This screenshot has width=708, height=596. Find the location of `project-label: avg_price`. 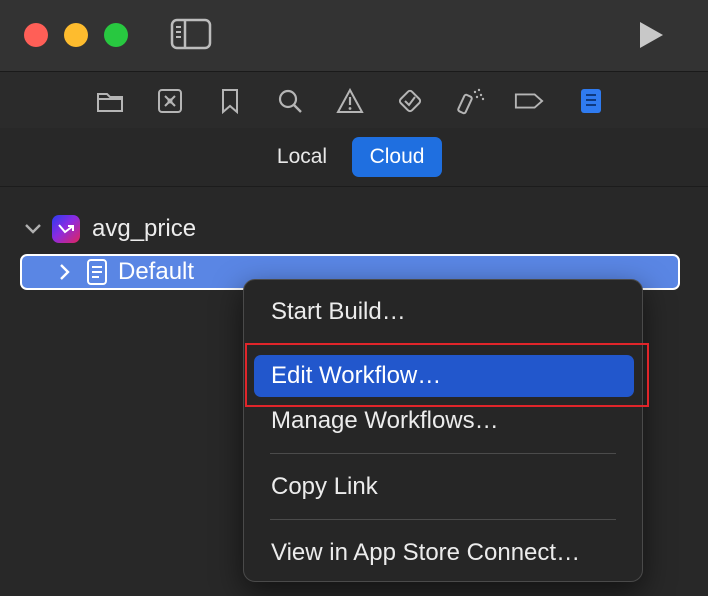

project-label: avg_price is located at coordinates (144, 228).